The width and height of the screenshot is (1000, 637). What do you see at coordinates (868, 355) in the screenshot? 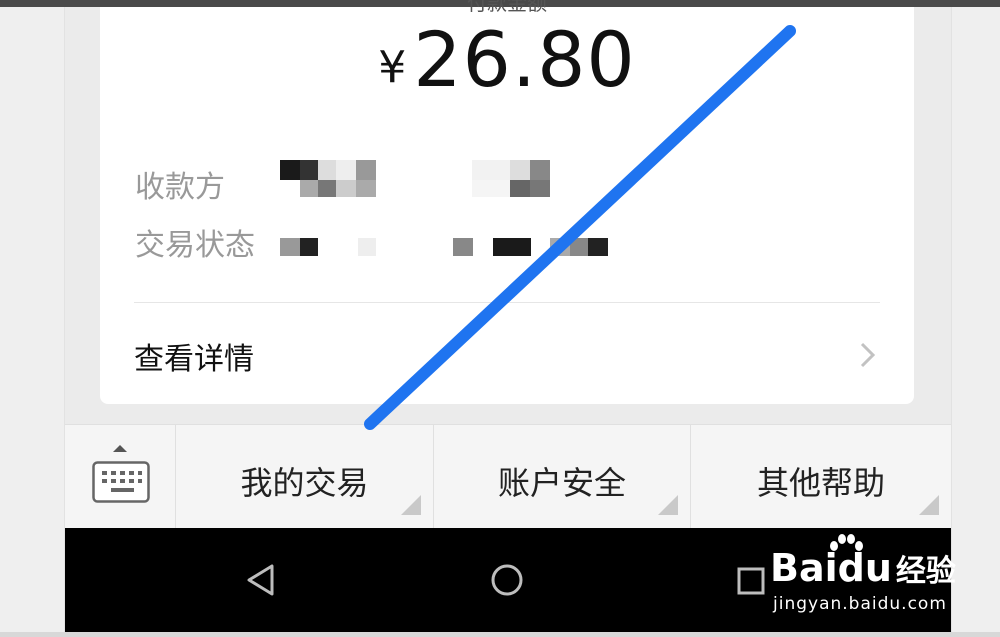
I see `chevron-right-icon` at bounding box center [868, 355].